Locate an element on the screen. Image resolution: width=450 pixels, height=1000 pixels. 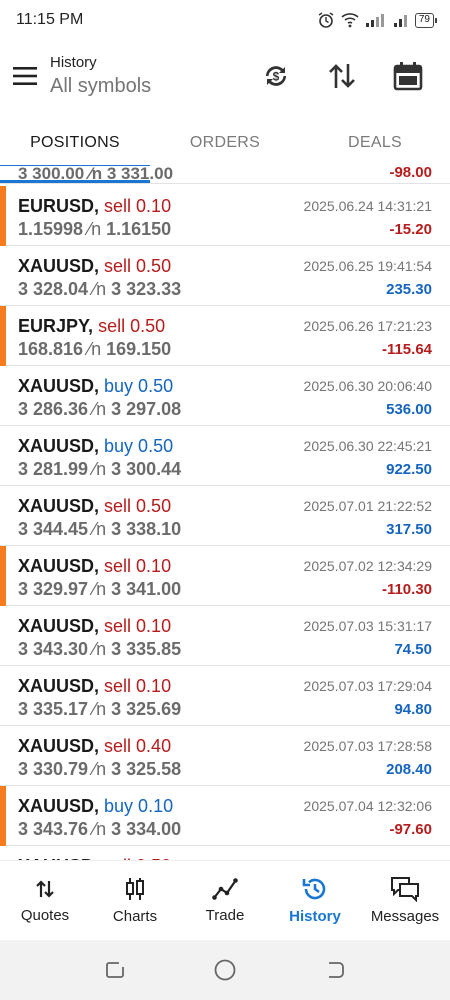
recents-button is located at coordinates (115, 970).